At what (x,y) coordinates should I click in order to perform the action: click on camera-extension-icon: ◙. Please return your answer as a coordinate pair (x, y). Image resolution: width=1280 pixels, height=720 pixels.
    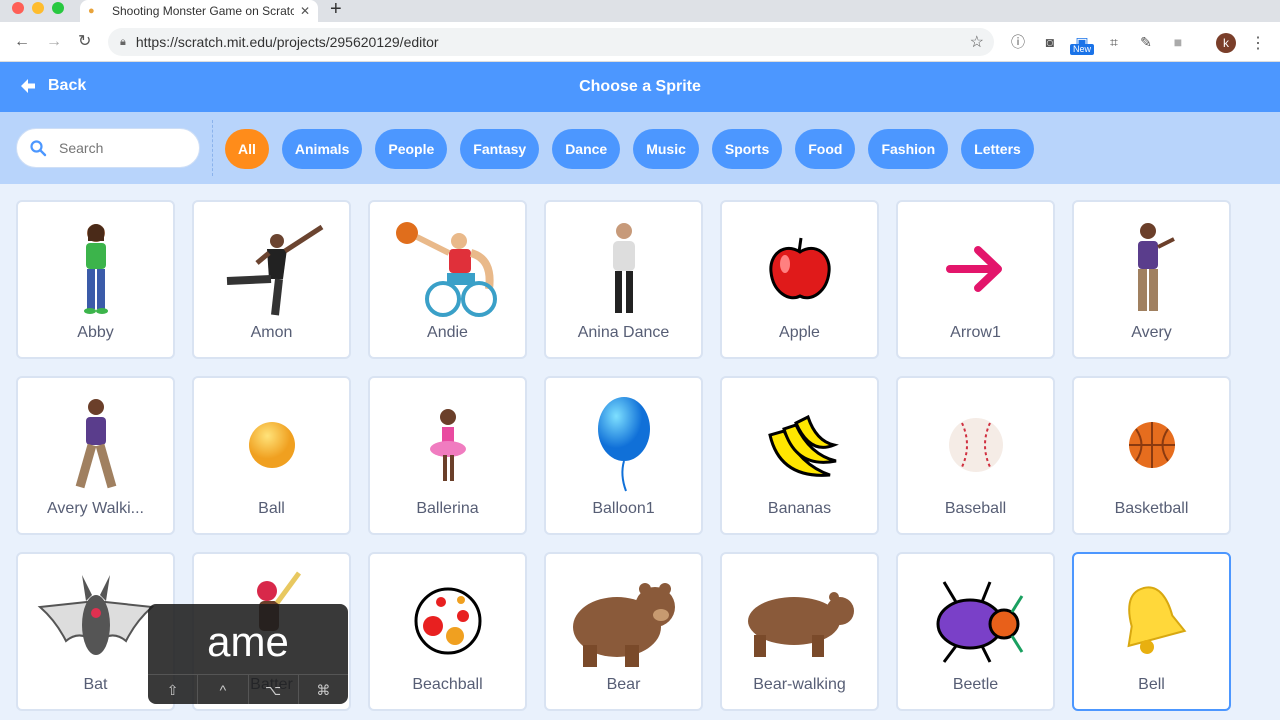
    Looking at the image, I should click on (1050, 42).